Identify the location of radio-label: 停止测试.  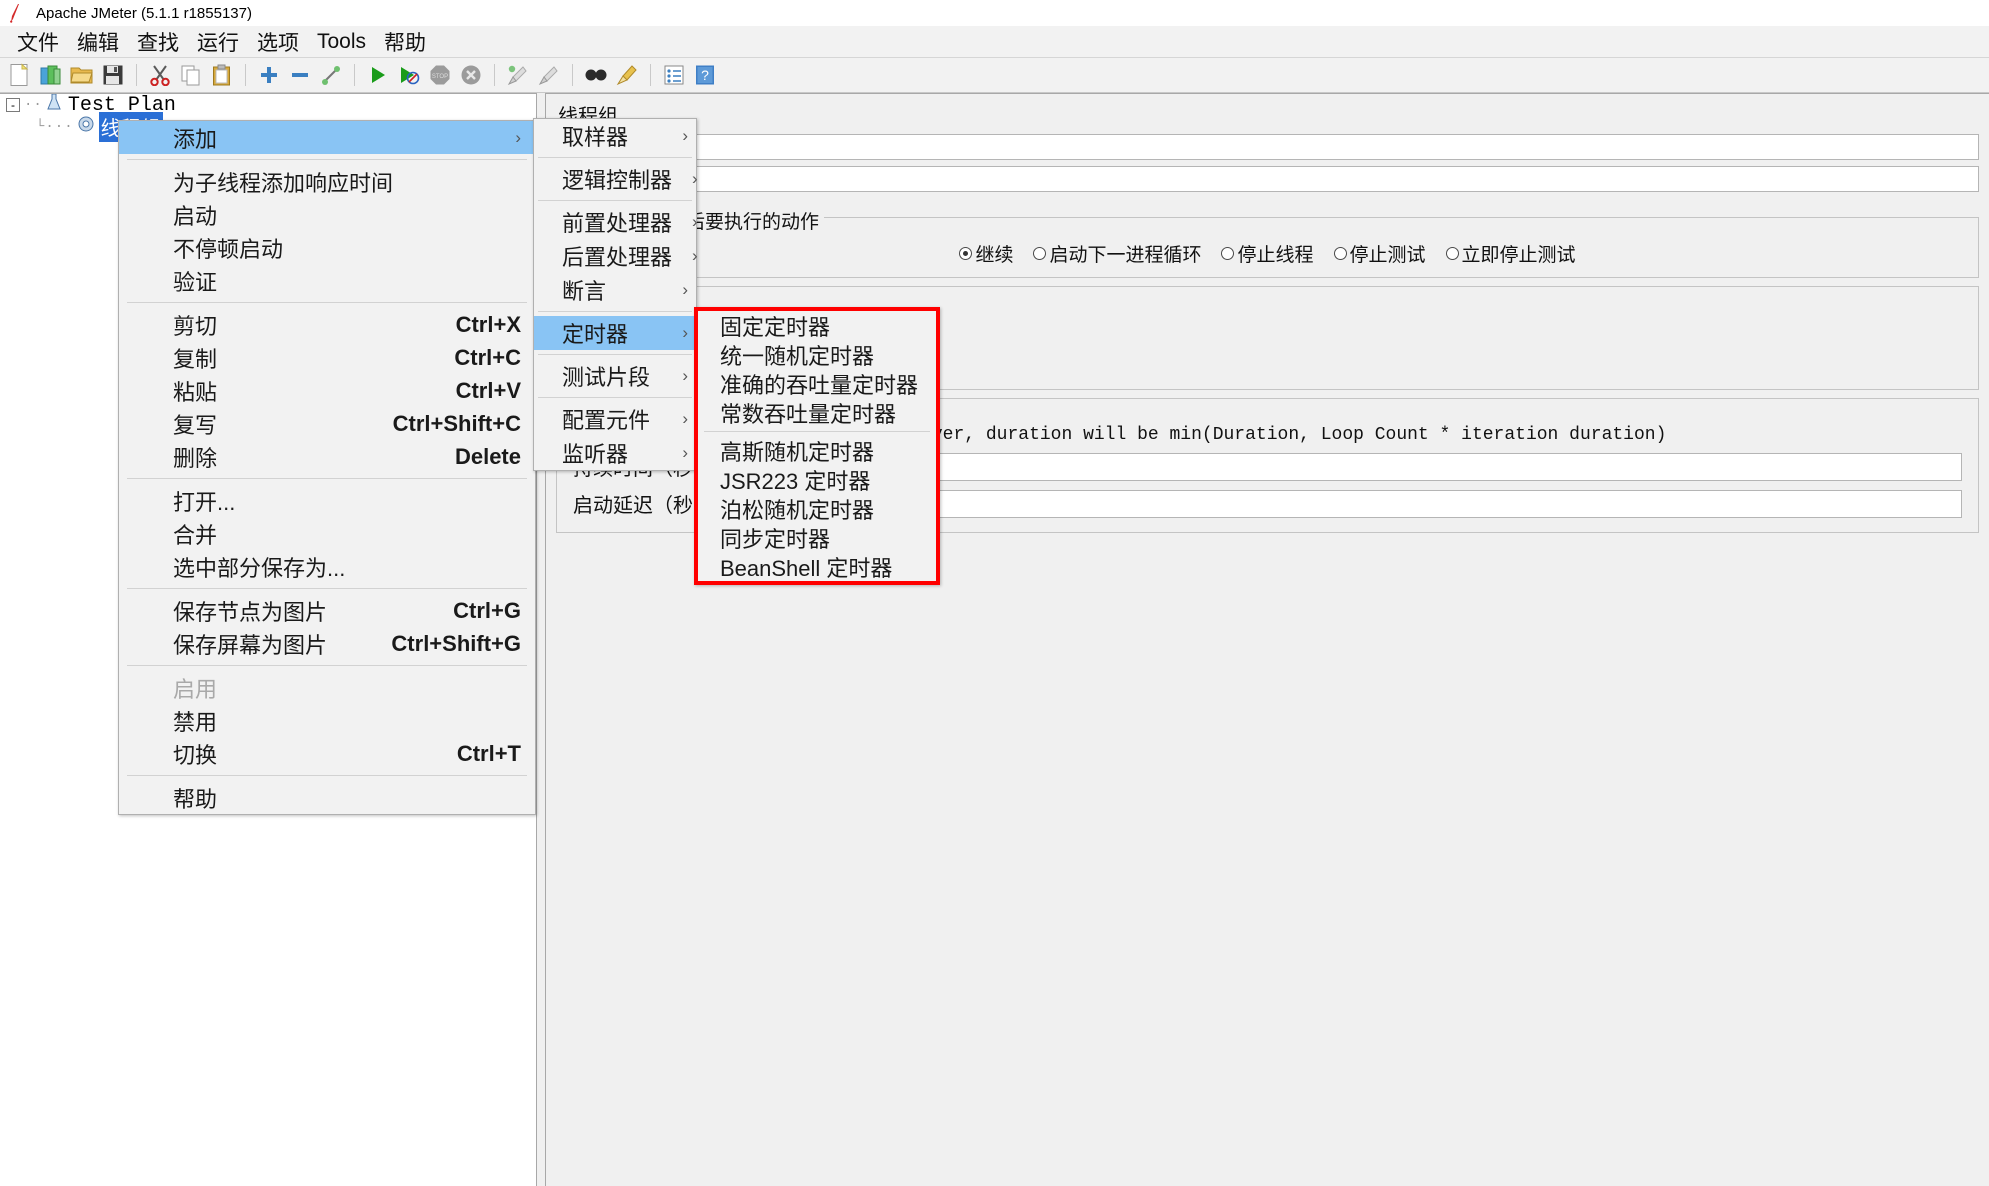
(1387, 255).